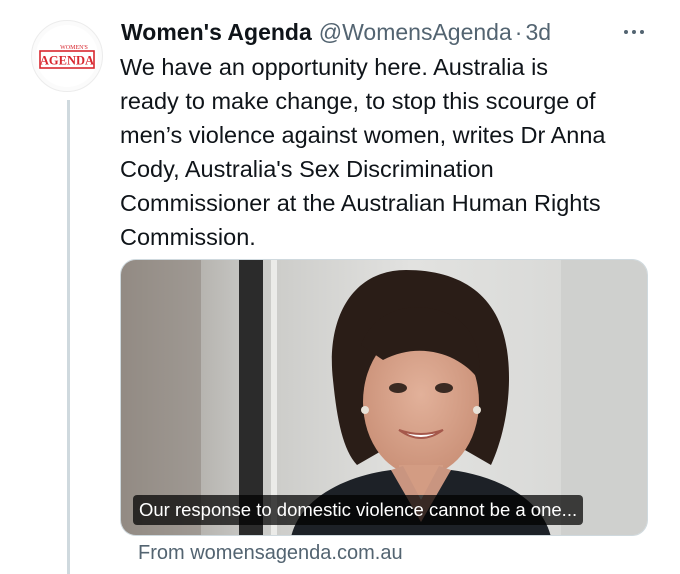 The width and height of the screenshot is (680, 574). I want to click on card-source: From womensagenda.com.au, so click(270, 553).